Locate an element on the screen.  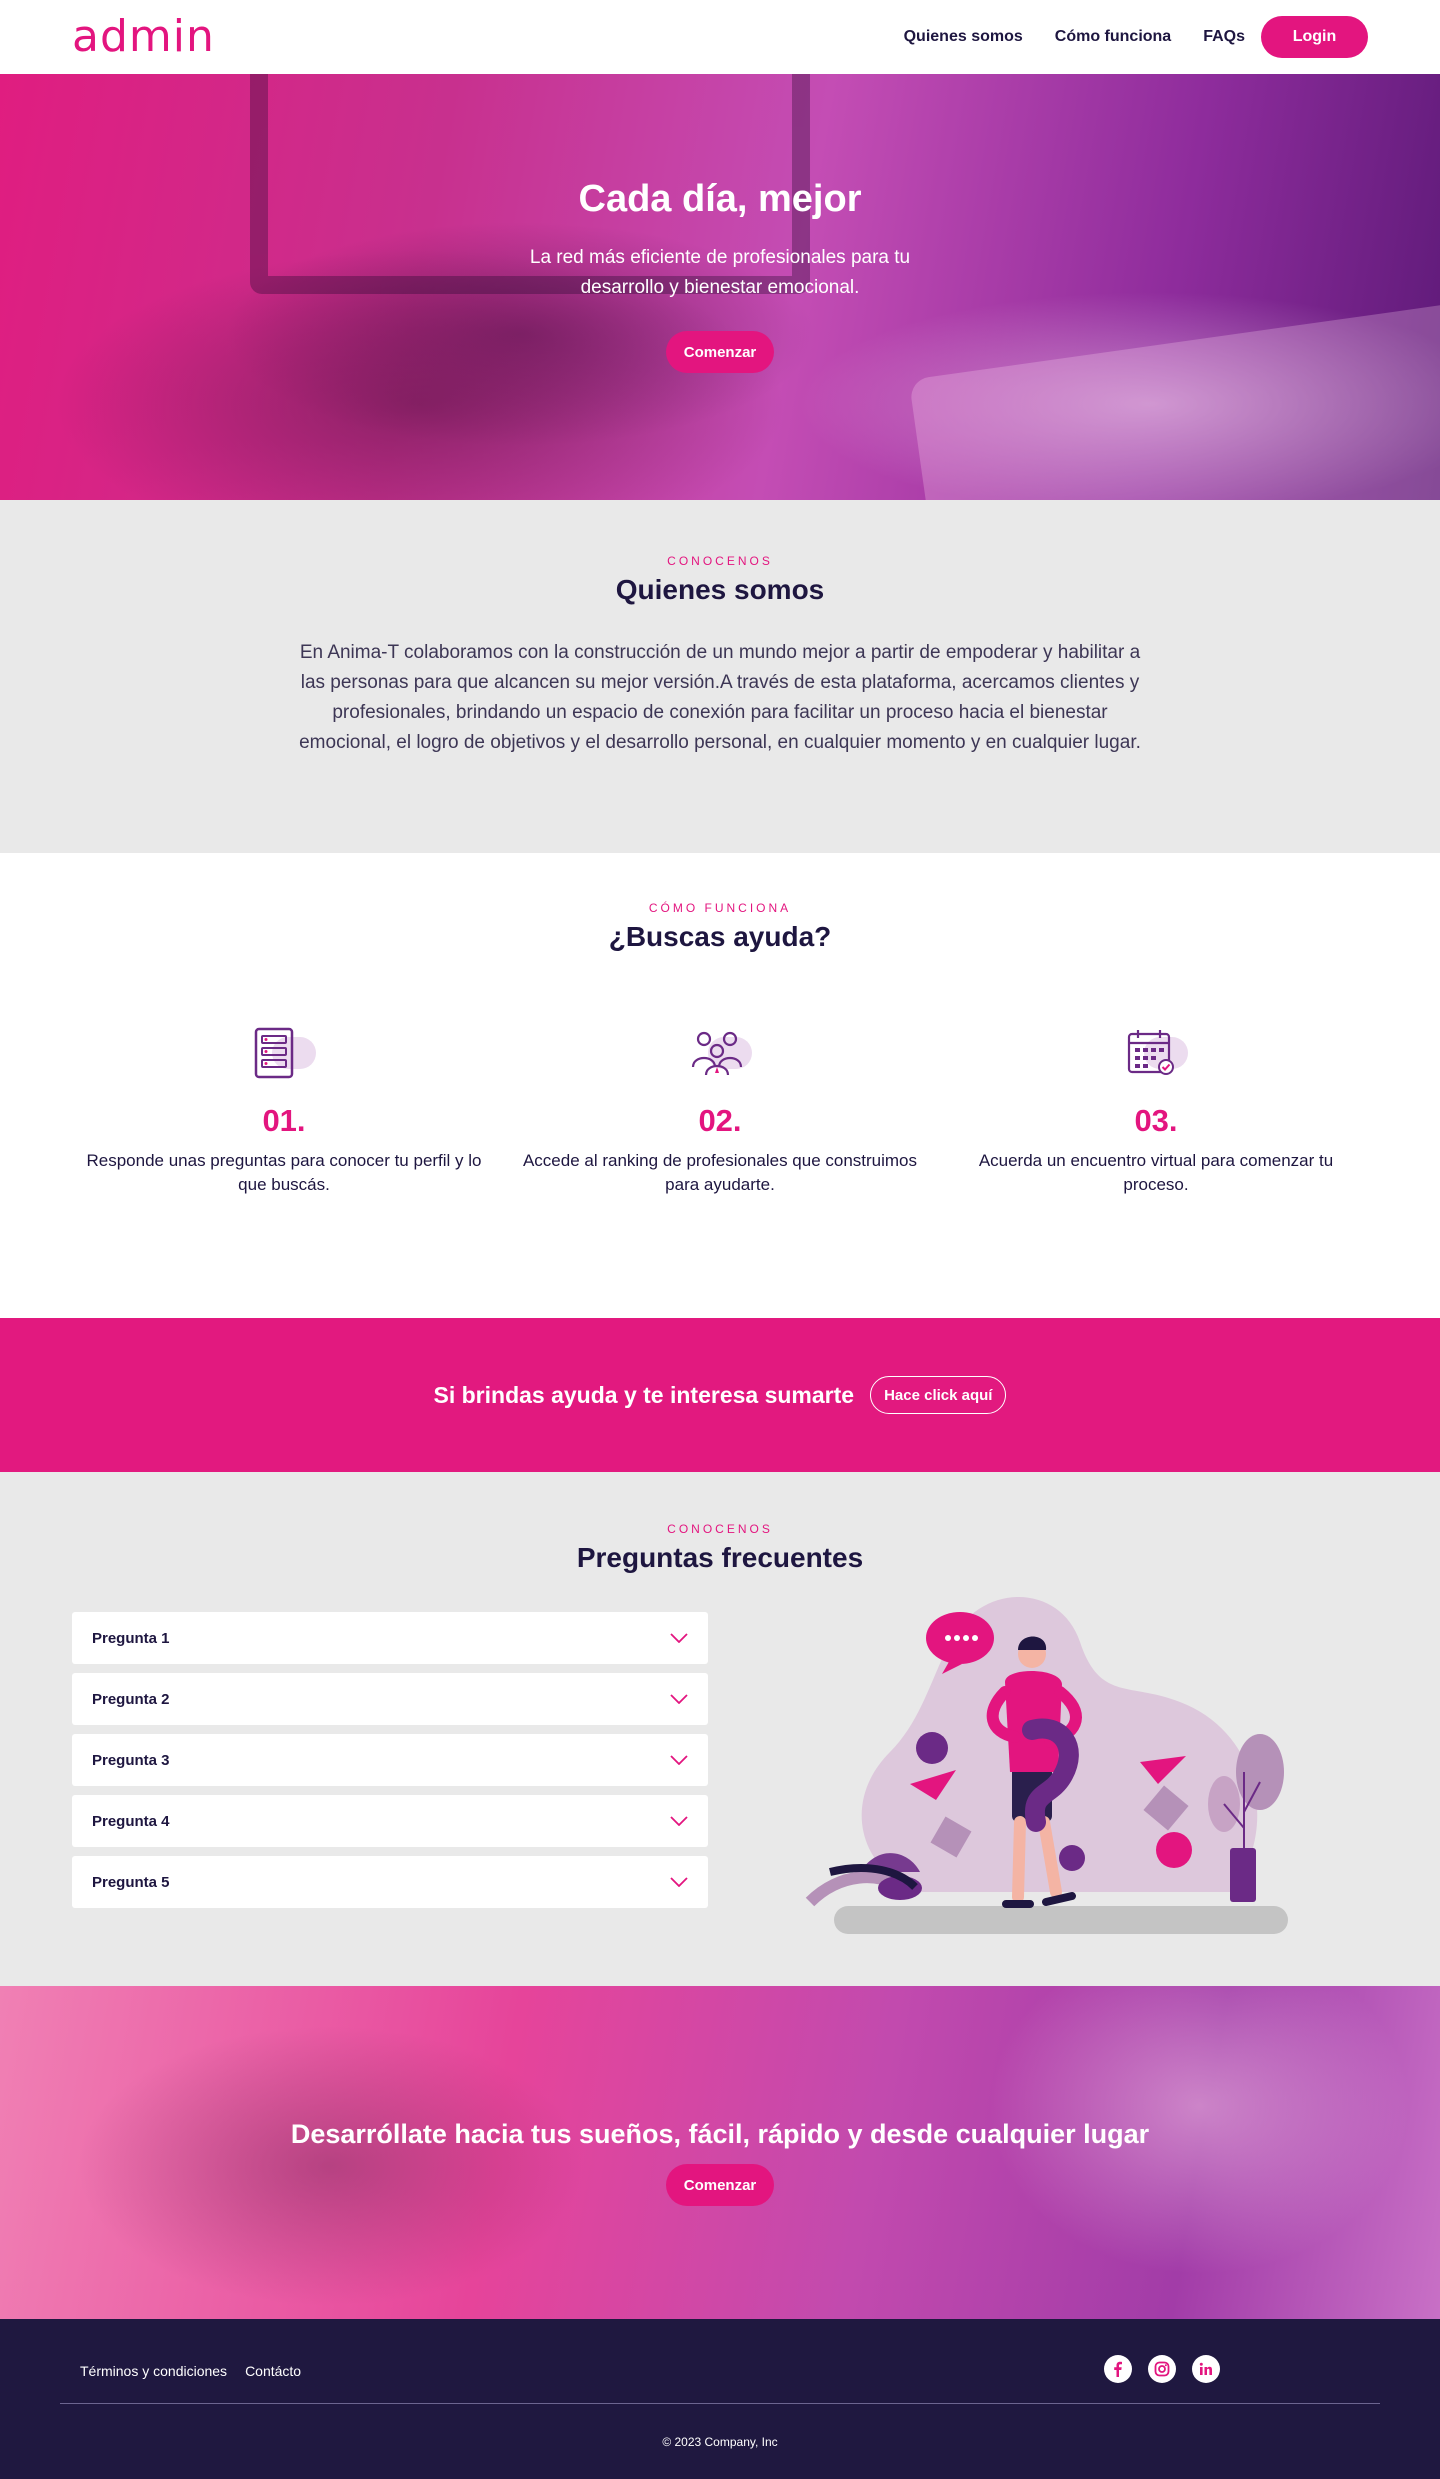
how-title: ¿Buscas ayuda? is located at coordinates (720, 936).